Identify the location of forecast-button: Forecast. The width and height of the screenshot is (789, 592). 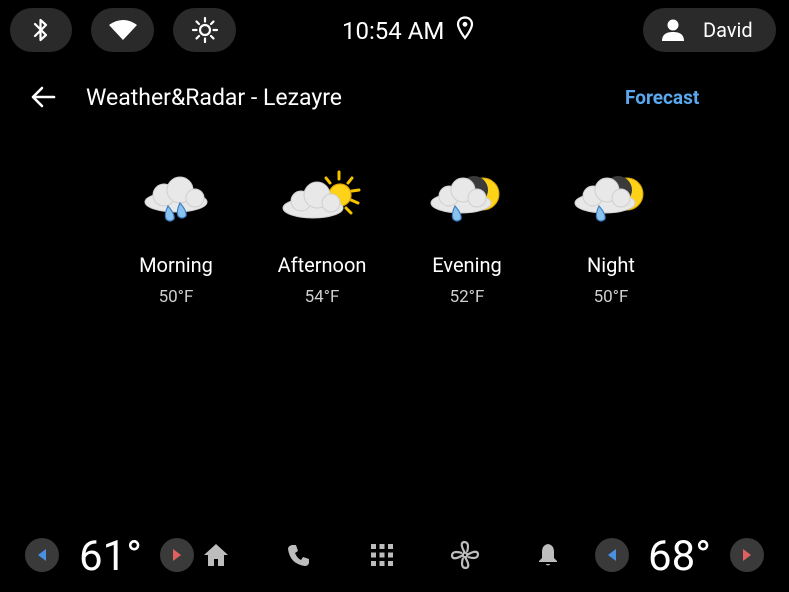
(662, 97).